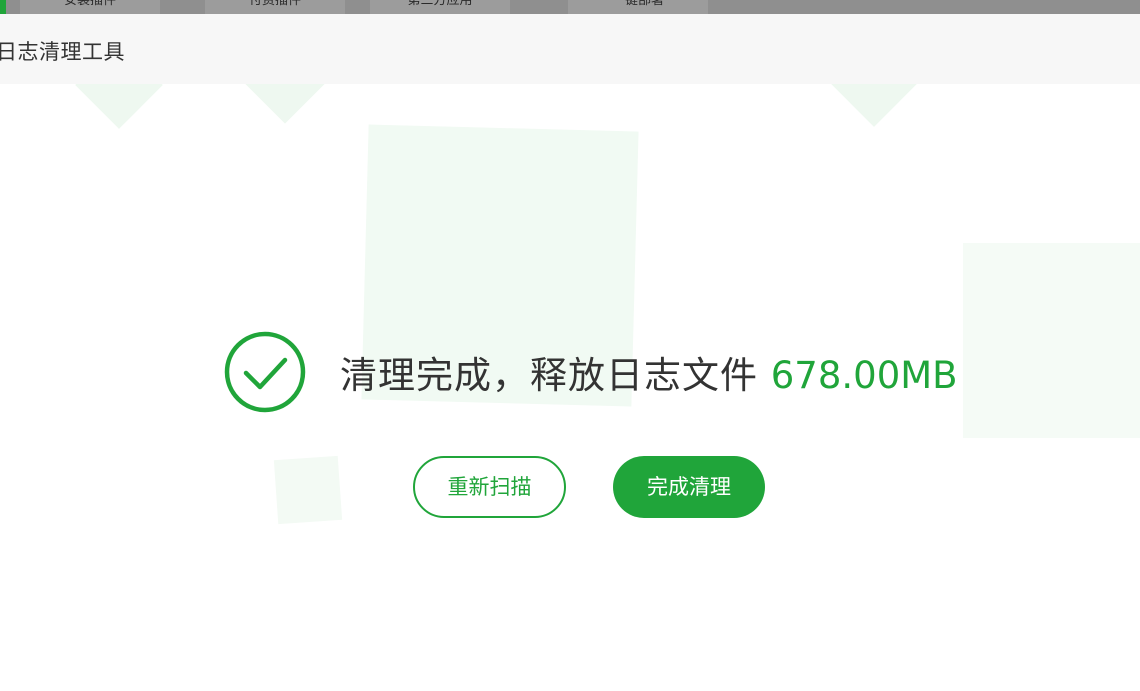  I want to click on top-tab-install-plugins: 安装插件, so click(90, 7).